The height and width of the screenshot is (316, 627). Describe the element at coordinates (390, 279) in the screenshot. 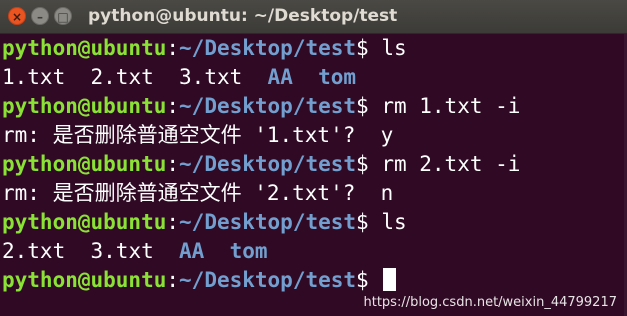

I see `cursor-block` at that location.